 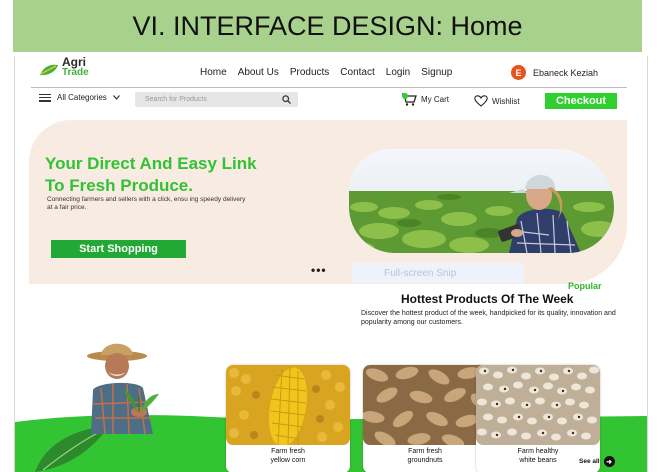 What do you see at coordinates (151, 163) in the screenshot?
I see `hero-headline-line1: Your Direct And Easy Link` at bounding box center [151, 163].